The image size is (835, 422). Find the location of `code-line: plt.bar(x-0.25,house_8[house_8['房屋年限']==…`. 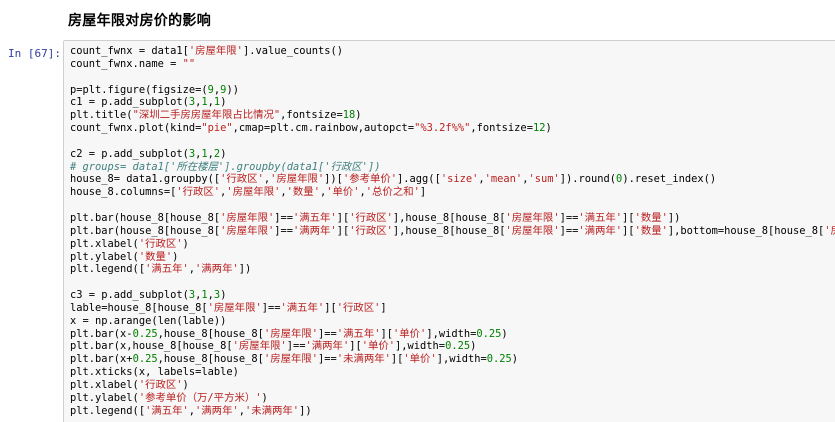

code-line: plt.bar(x-0.25,house_8[house_8['房屋年限']==… is located at coordinates (289, 333).